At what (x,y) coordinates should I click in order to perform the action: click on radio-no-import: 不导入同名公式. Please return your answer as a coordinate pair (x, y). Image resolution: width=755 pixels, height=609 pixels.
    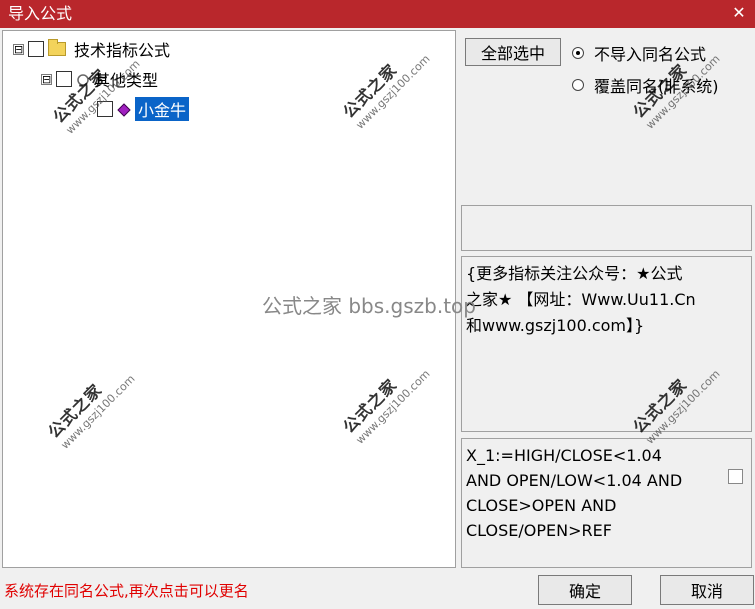
    Looking at the image, I should click on (639, 53).